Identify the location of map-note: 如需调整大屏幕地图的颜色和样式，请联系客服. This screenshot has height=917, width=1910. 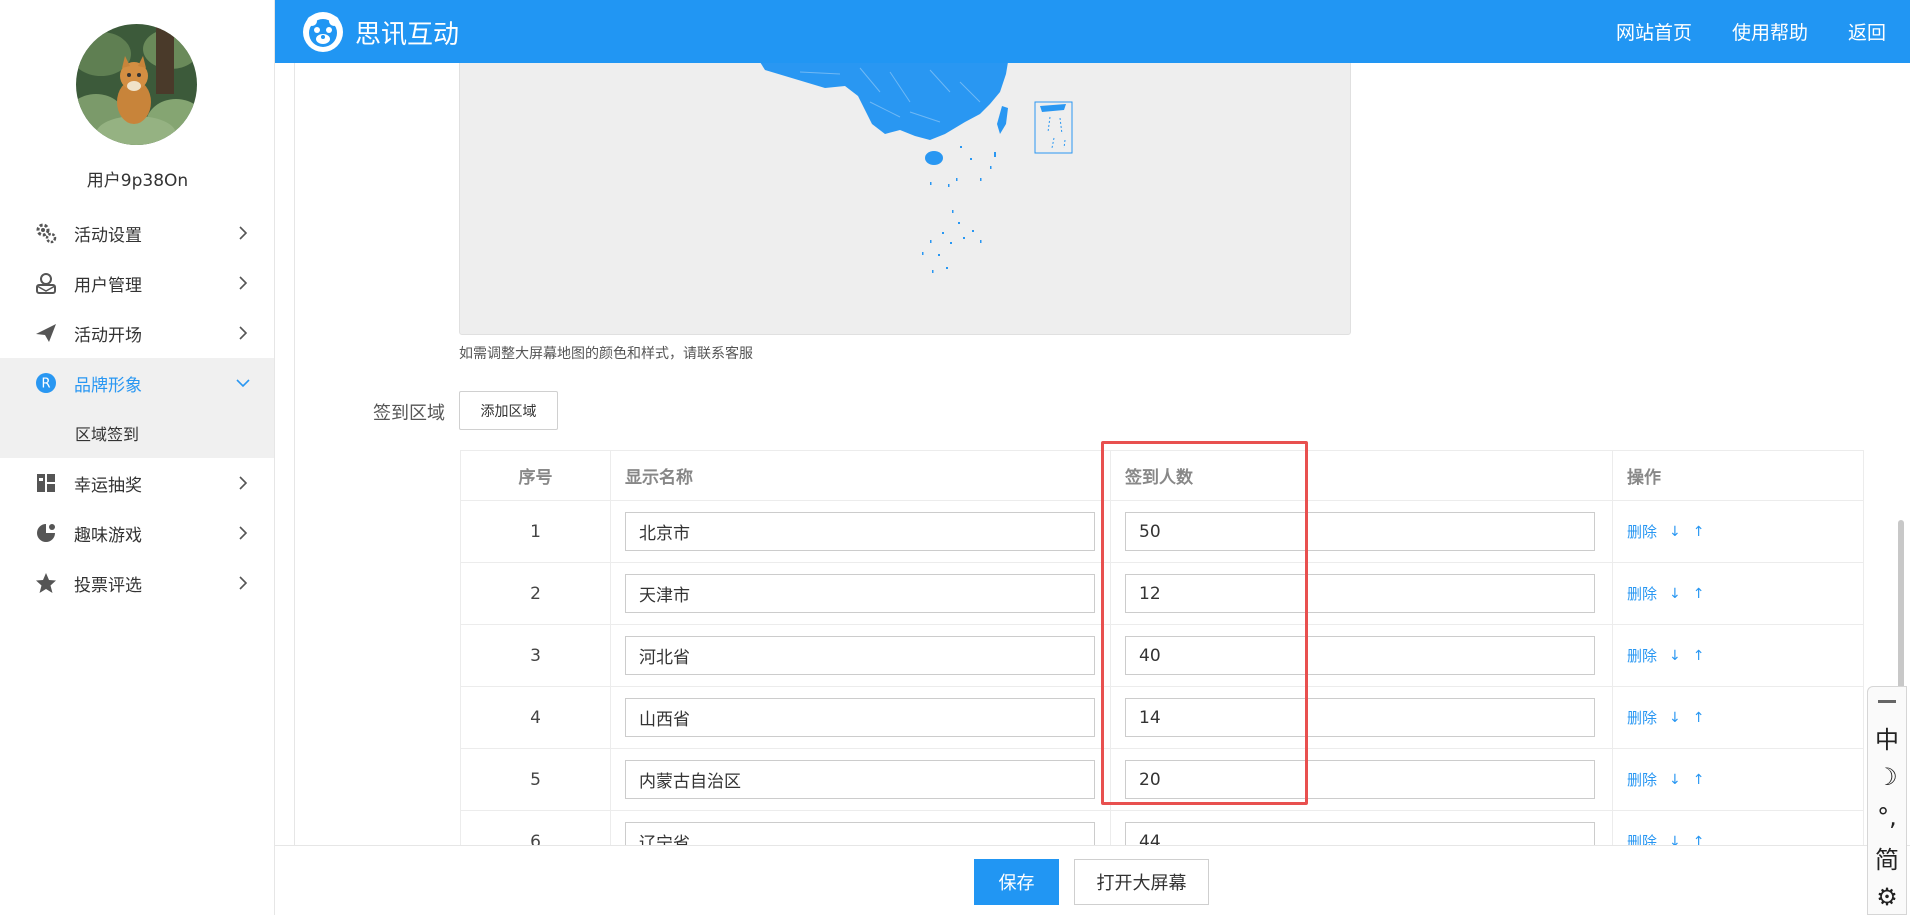
(606, 354).